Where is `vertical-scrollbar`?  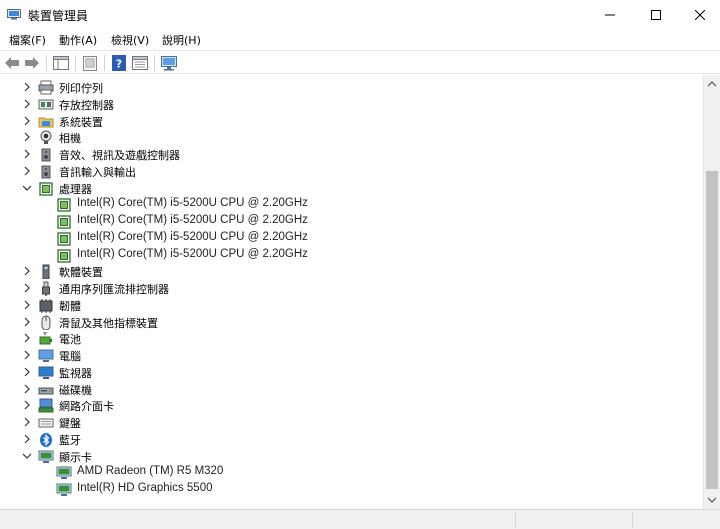 vertical-scrollbar is located at coordinates (711, 292).